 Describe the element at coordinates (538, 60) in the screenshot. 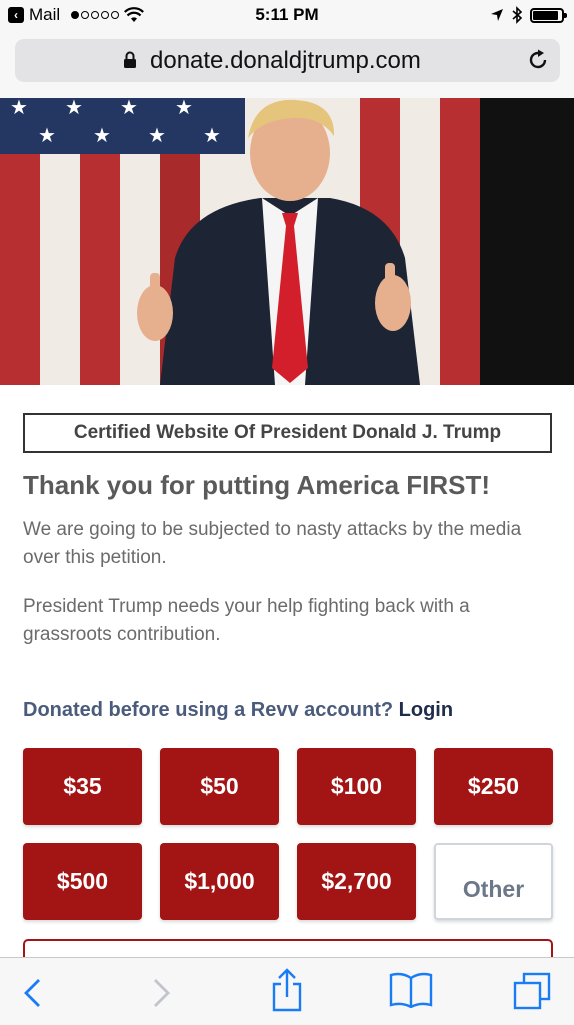

I see `reload-icon` at that location.